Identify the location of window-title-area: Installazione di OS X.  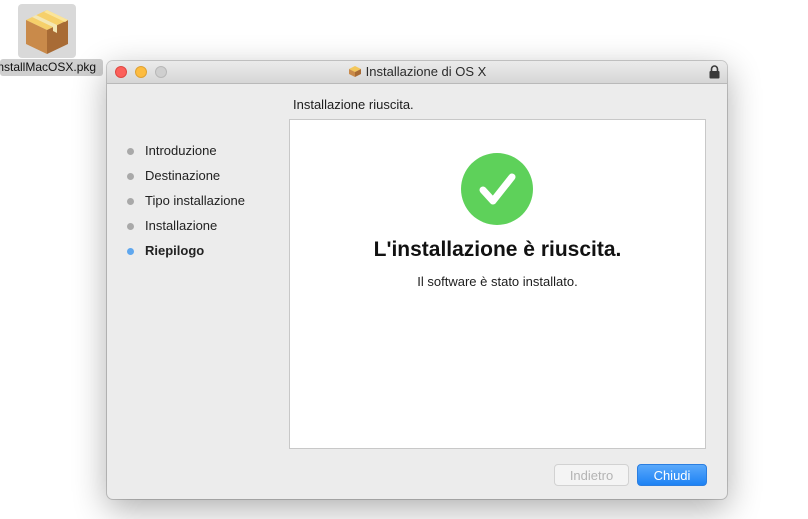
(417, 72).